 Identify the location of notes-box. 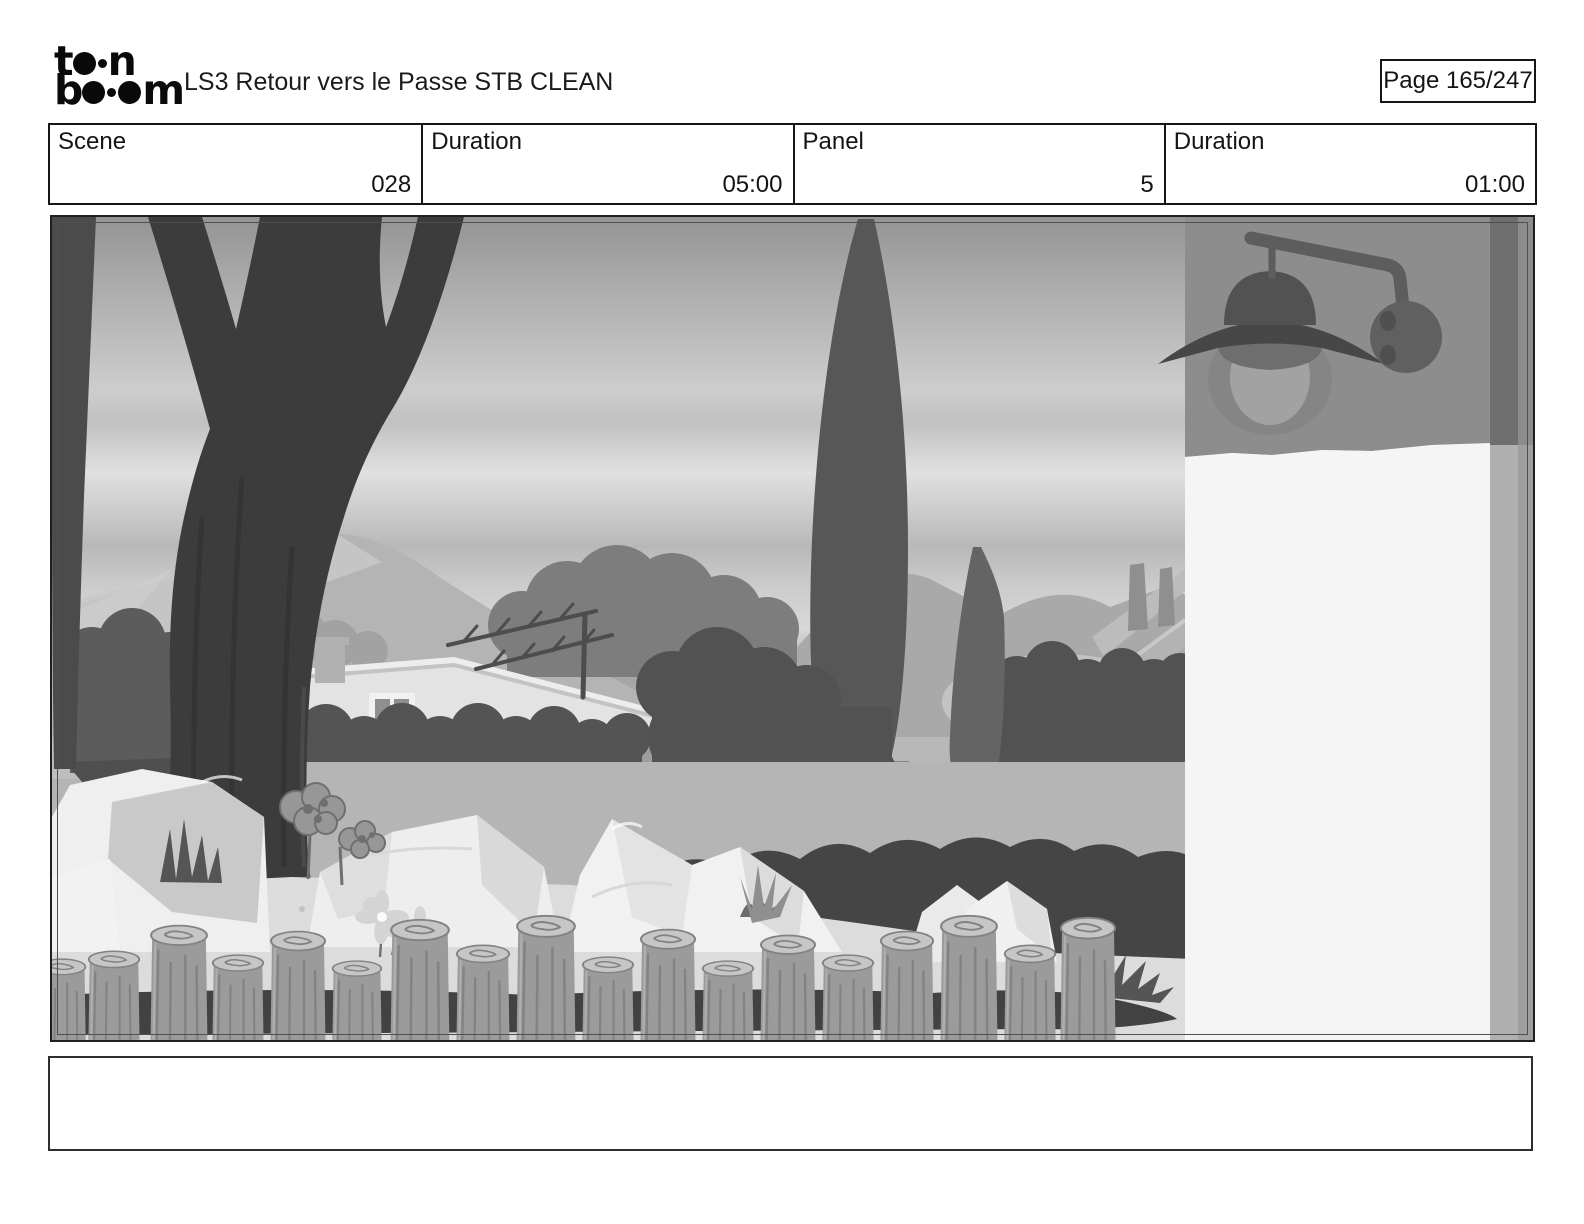
(790, 1103).